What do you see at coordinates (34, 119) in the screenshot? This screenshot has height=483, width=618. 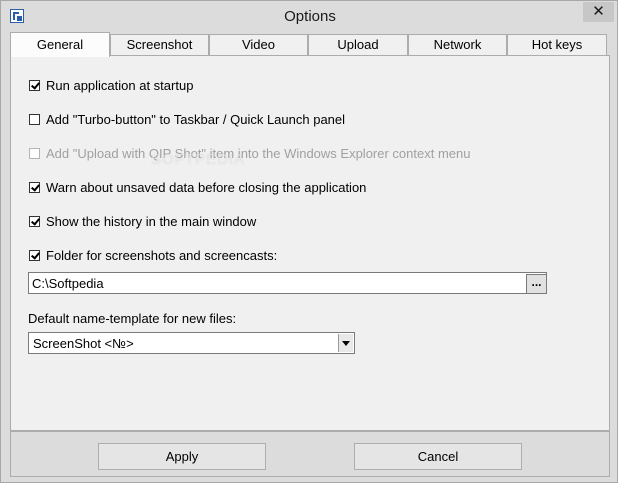 I see `checkbox-turbo-button` at bounding box center [34, 119].